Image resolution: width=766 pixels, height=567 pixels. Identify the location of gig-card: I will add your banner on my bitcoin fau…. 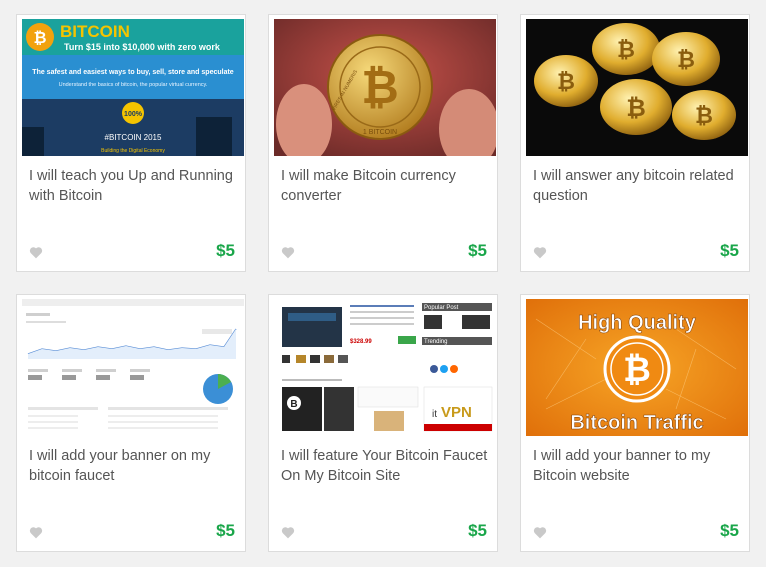
(131, 423).